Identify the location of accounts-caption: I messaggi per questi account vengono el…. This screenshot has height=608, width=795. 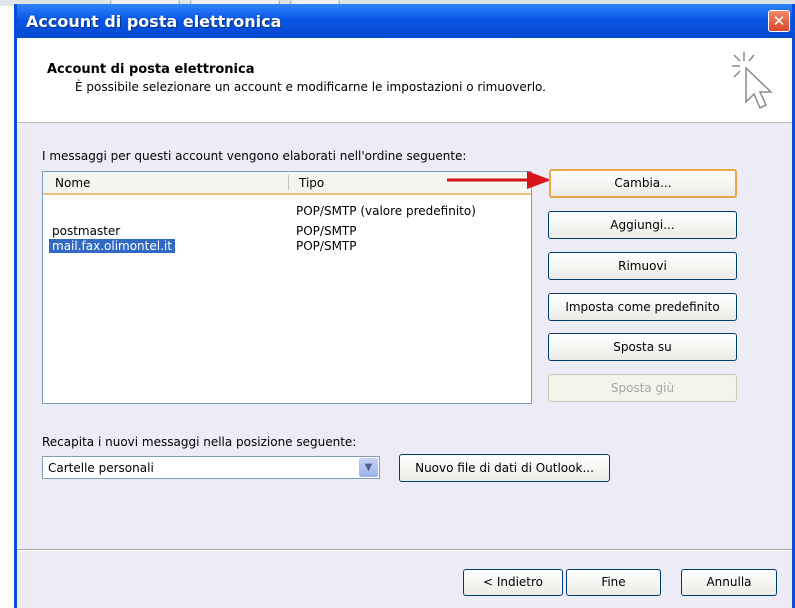
(254, 156).